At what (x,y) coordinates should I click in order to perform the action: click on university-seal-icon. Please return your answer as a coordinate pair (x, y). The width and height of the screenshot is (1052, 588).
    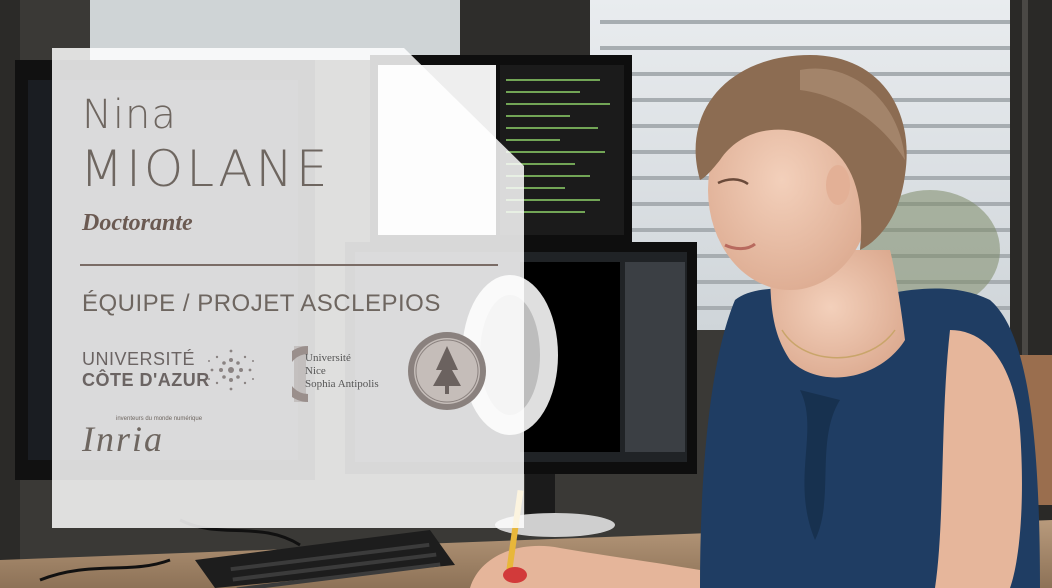
    Looking at the image, I should click on (447, 371).